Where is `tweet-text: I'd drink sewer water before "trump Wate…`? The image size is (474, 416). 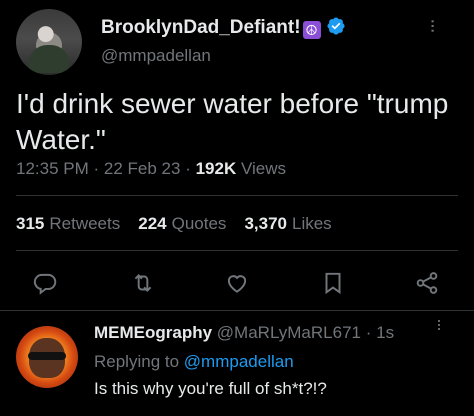
tweet-text: I'd drink sewer water before "trump Wate… is located at coordinates (232, 121).